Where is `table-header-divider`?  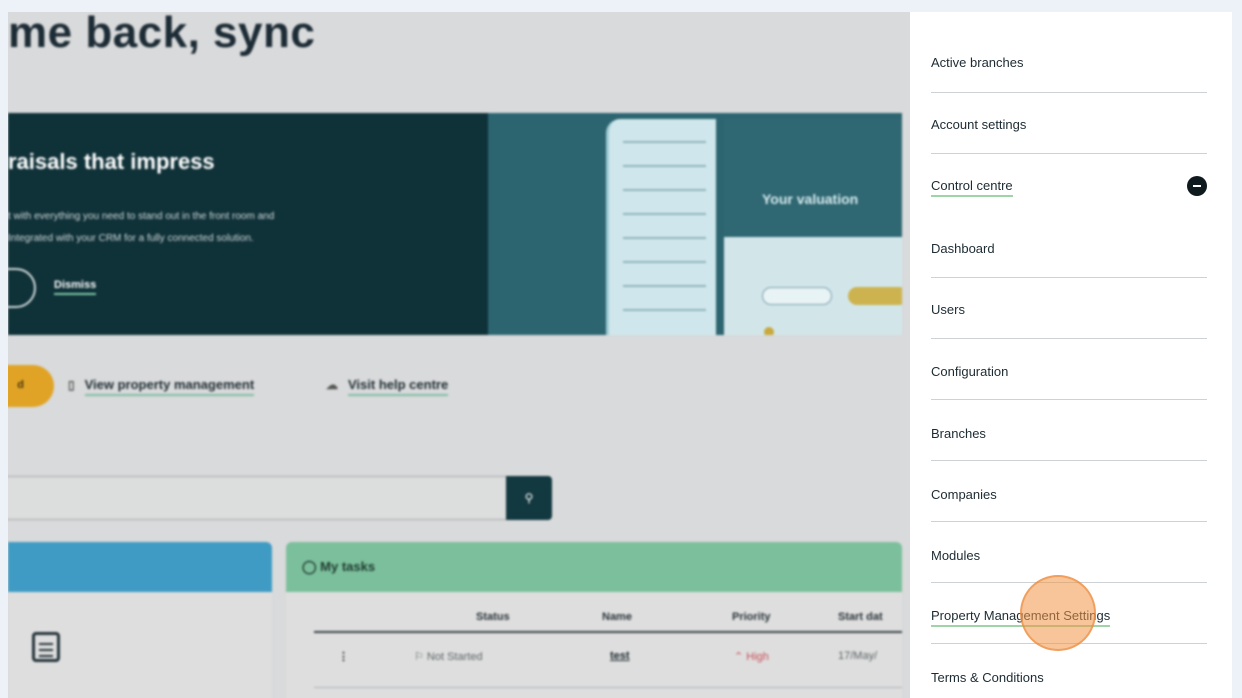
table-header-divider is located at coordinates (608, 632).